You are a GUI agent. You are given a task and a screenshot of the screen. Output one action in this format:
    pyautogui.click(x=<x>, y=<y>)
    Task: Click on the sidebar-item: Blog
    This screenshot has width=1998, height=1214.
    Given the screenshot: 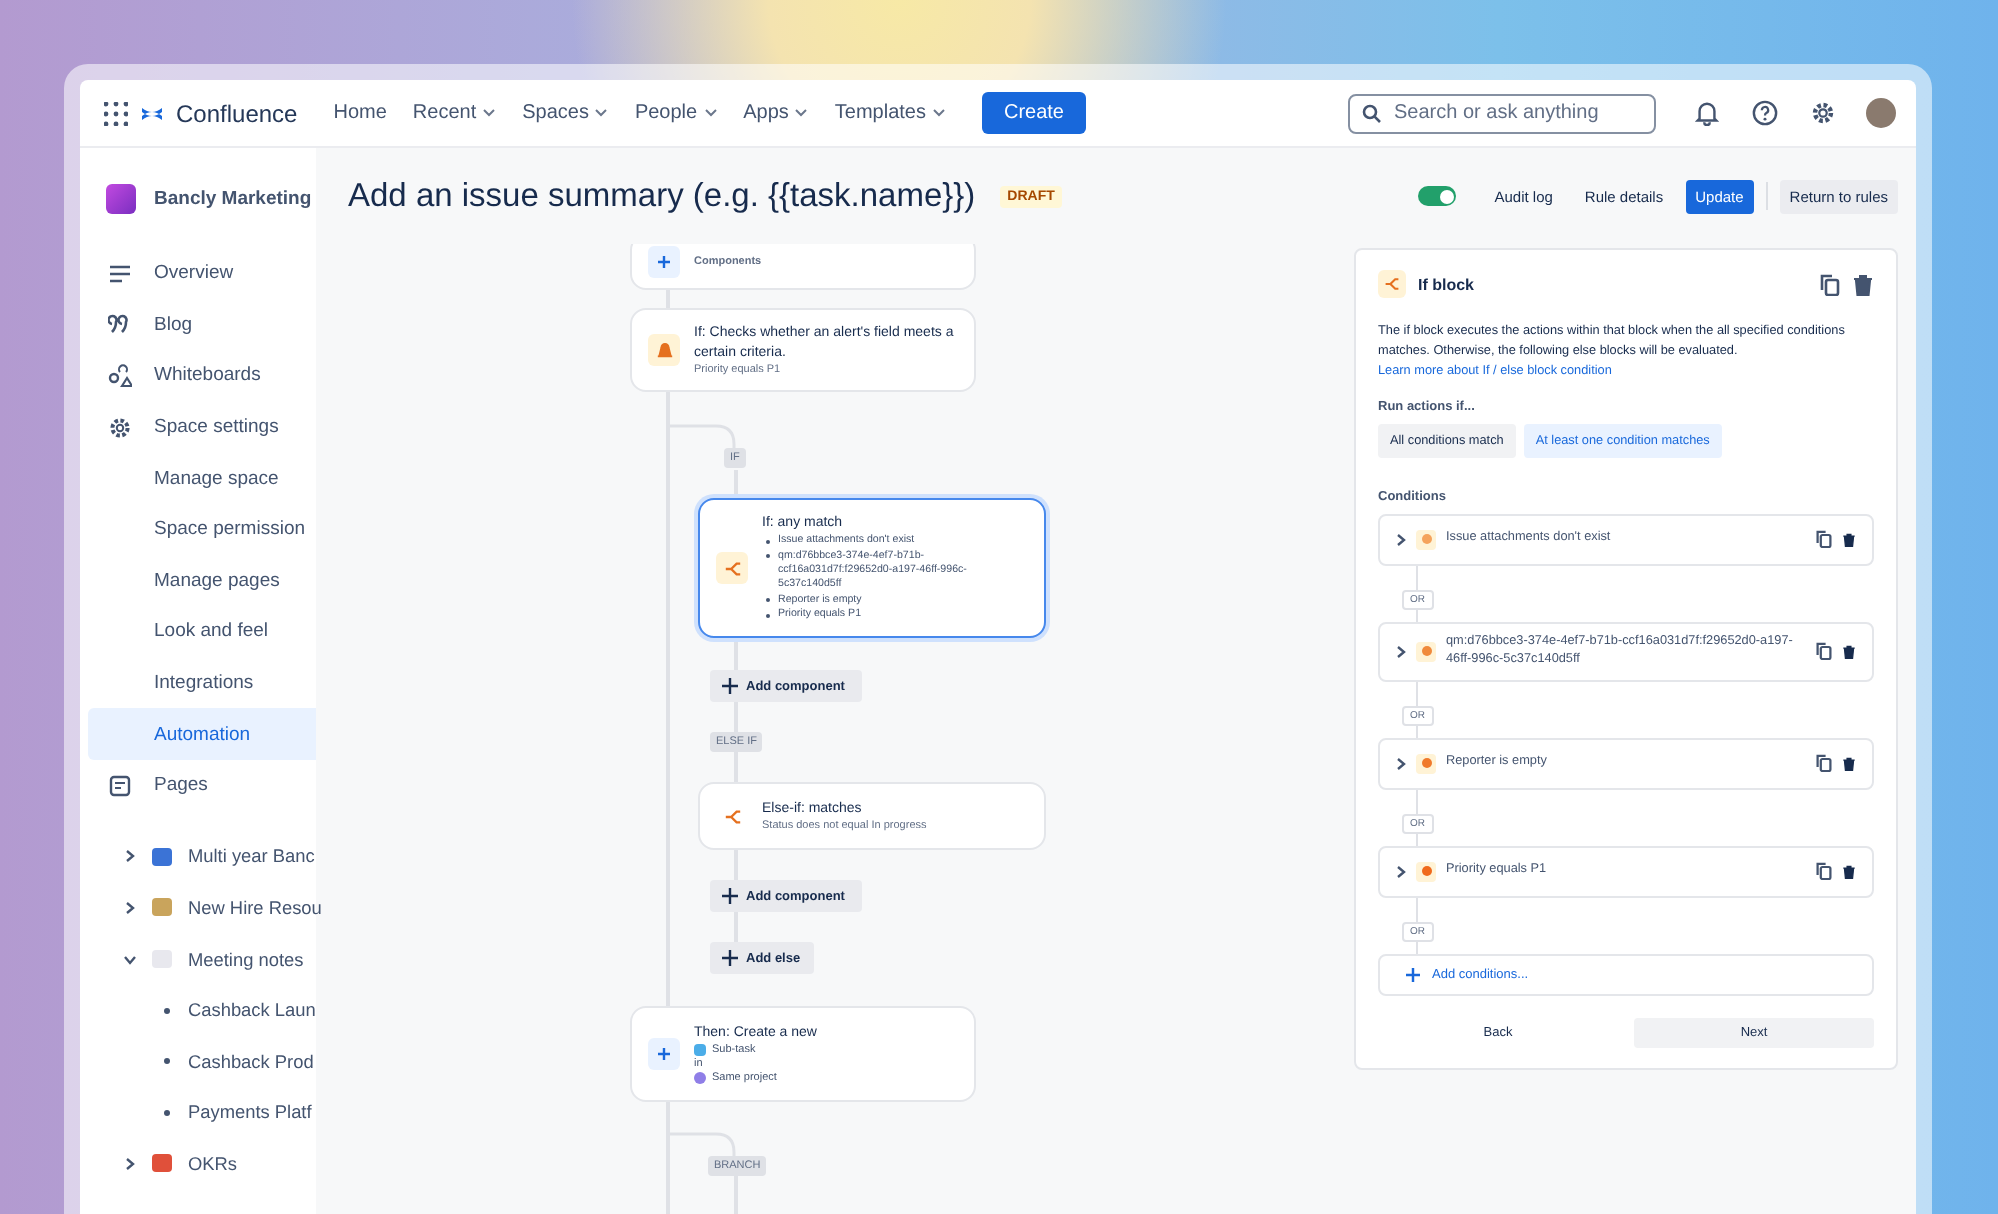 What is the action you would take?
    pyautogui.click(x=202, y=325)
    